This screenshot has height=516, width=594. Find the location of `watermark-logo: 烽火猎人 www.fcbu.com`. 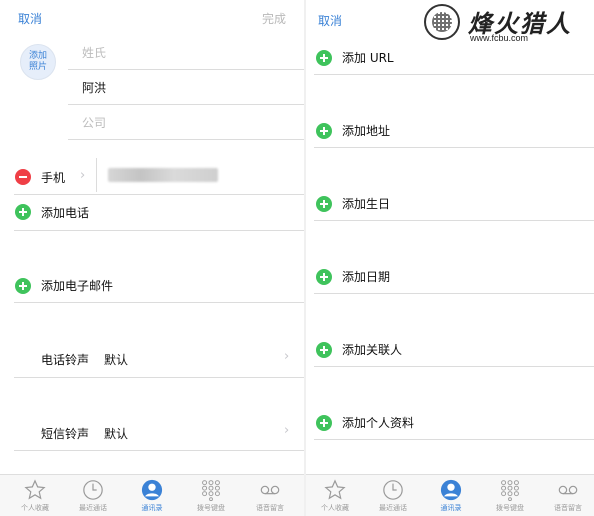

watermark-logo: 烽火猎人 www.fcbu.com is located at coordinates (507, 24).